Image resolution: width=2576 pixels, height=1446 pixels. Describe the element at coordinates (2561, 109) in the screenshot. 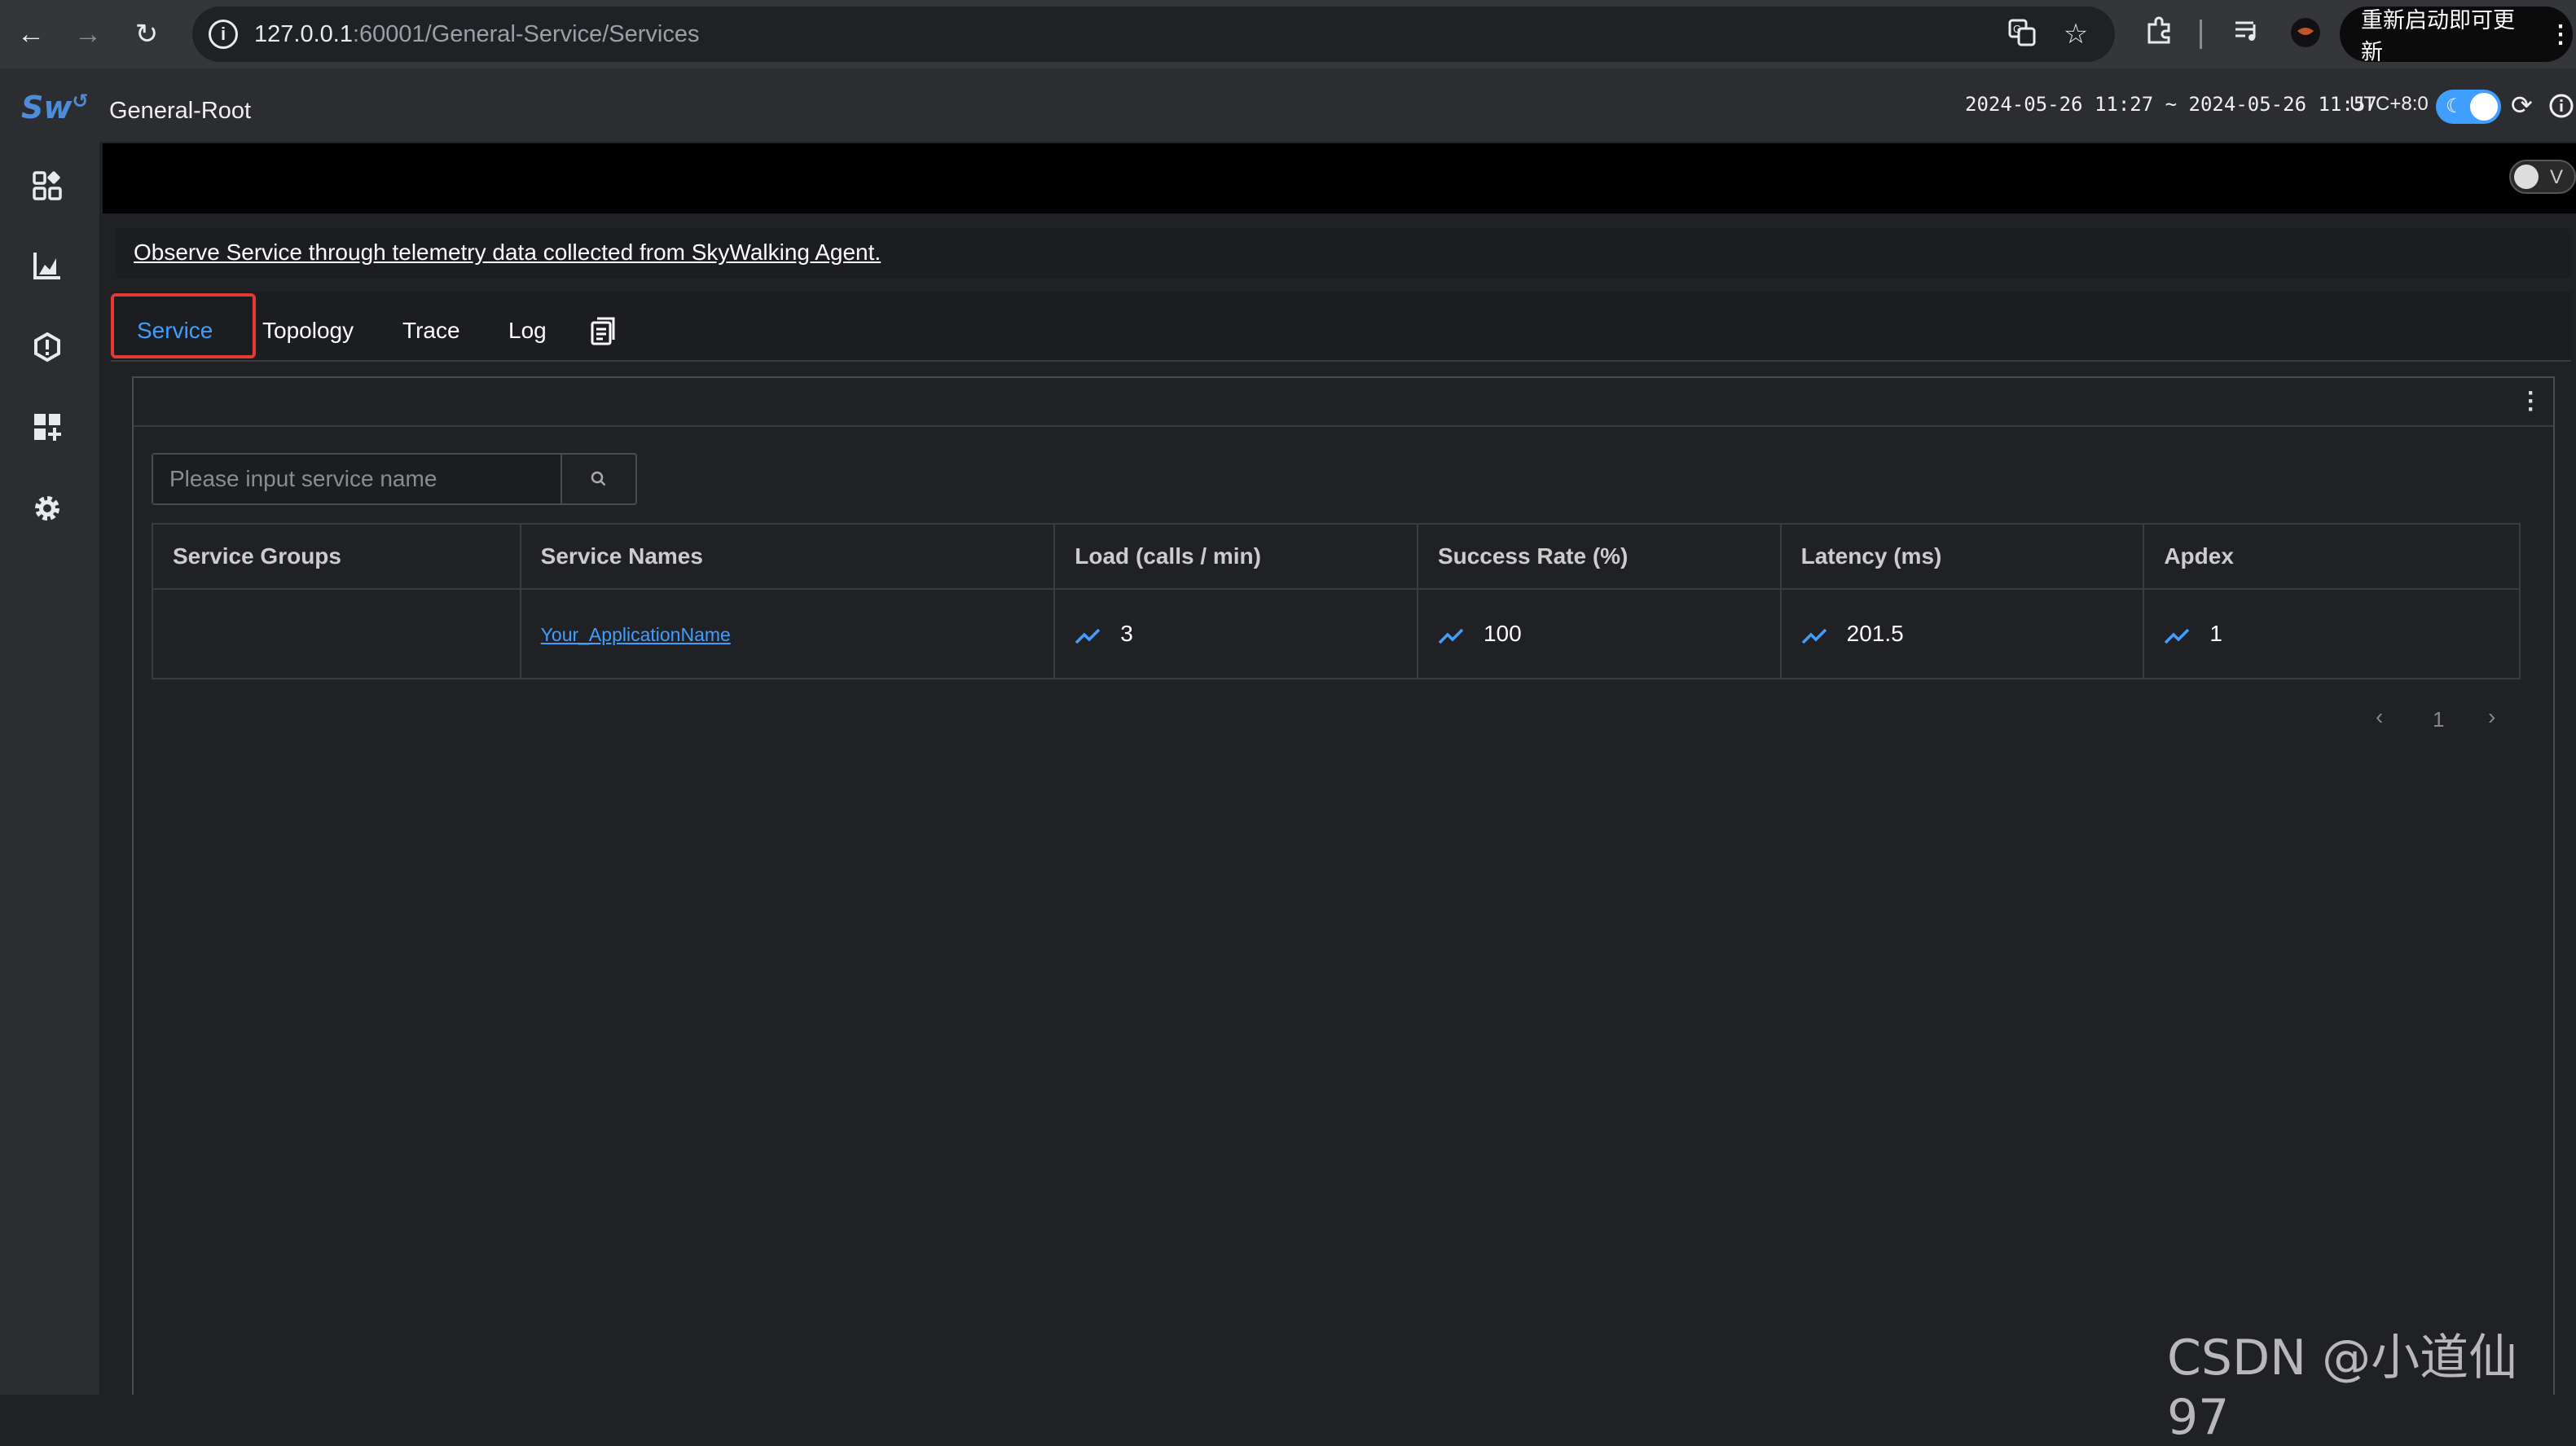

I see `info-icon` at that location.